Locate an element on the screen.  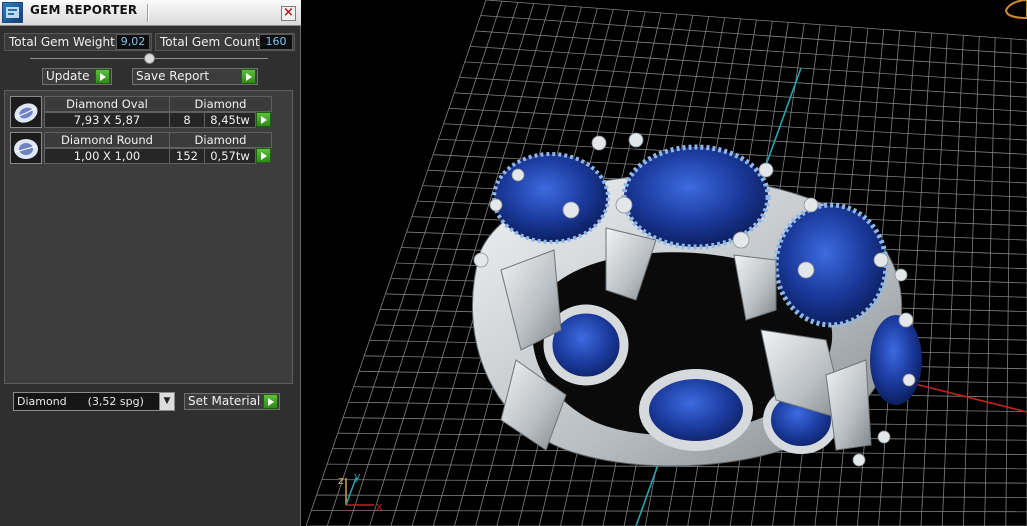
save-report-go-icon is located at coordinates (248, 76).